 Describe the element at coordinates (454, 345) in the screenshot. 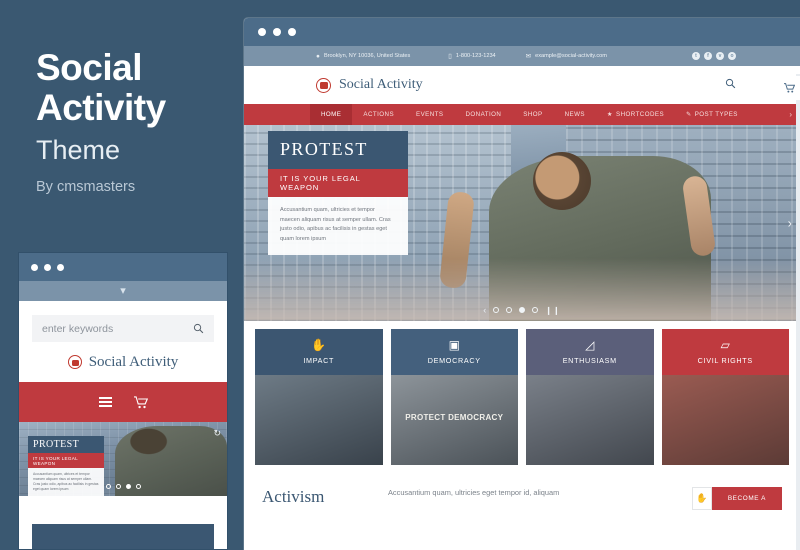

I see `ballot-box-icon: ▣` at that location.